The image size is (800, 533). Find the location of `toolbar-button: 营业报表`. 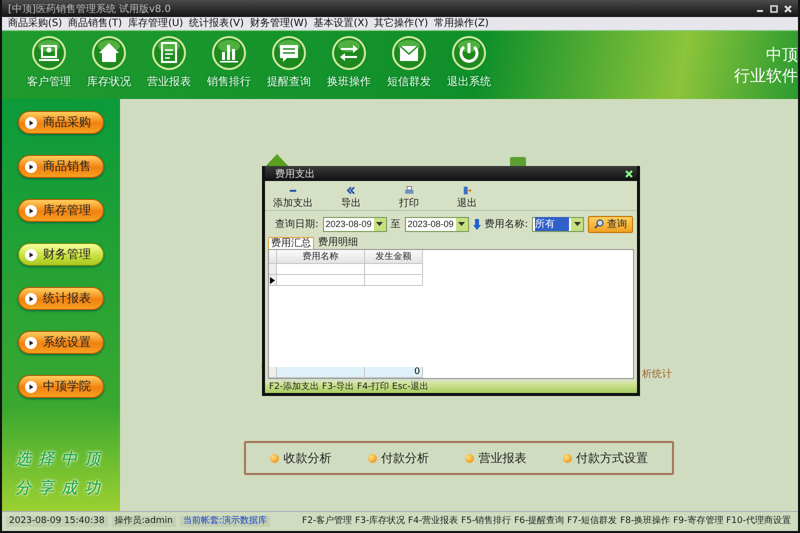

toolbar-button: 营业报表 is located at coordinates (169, 62).